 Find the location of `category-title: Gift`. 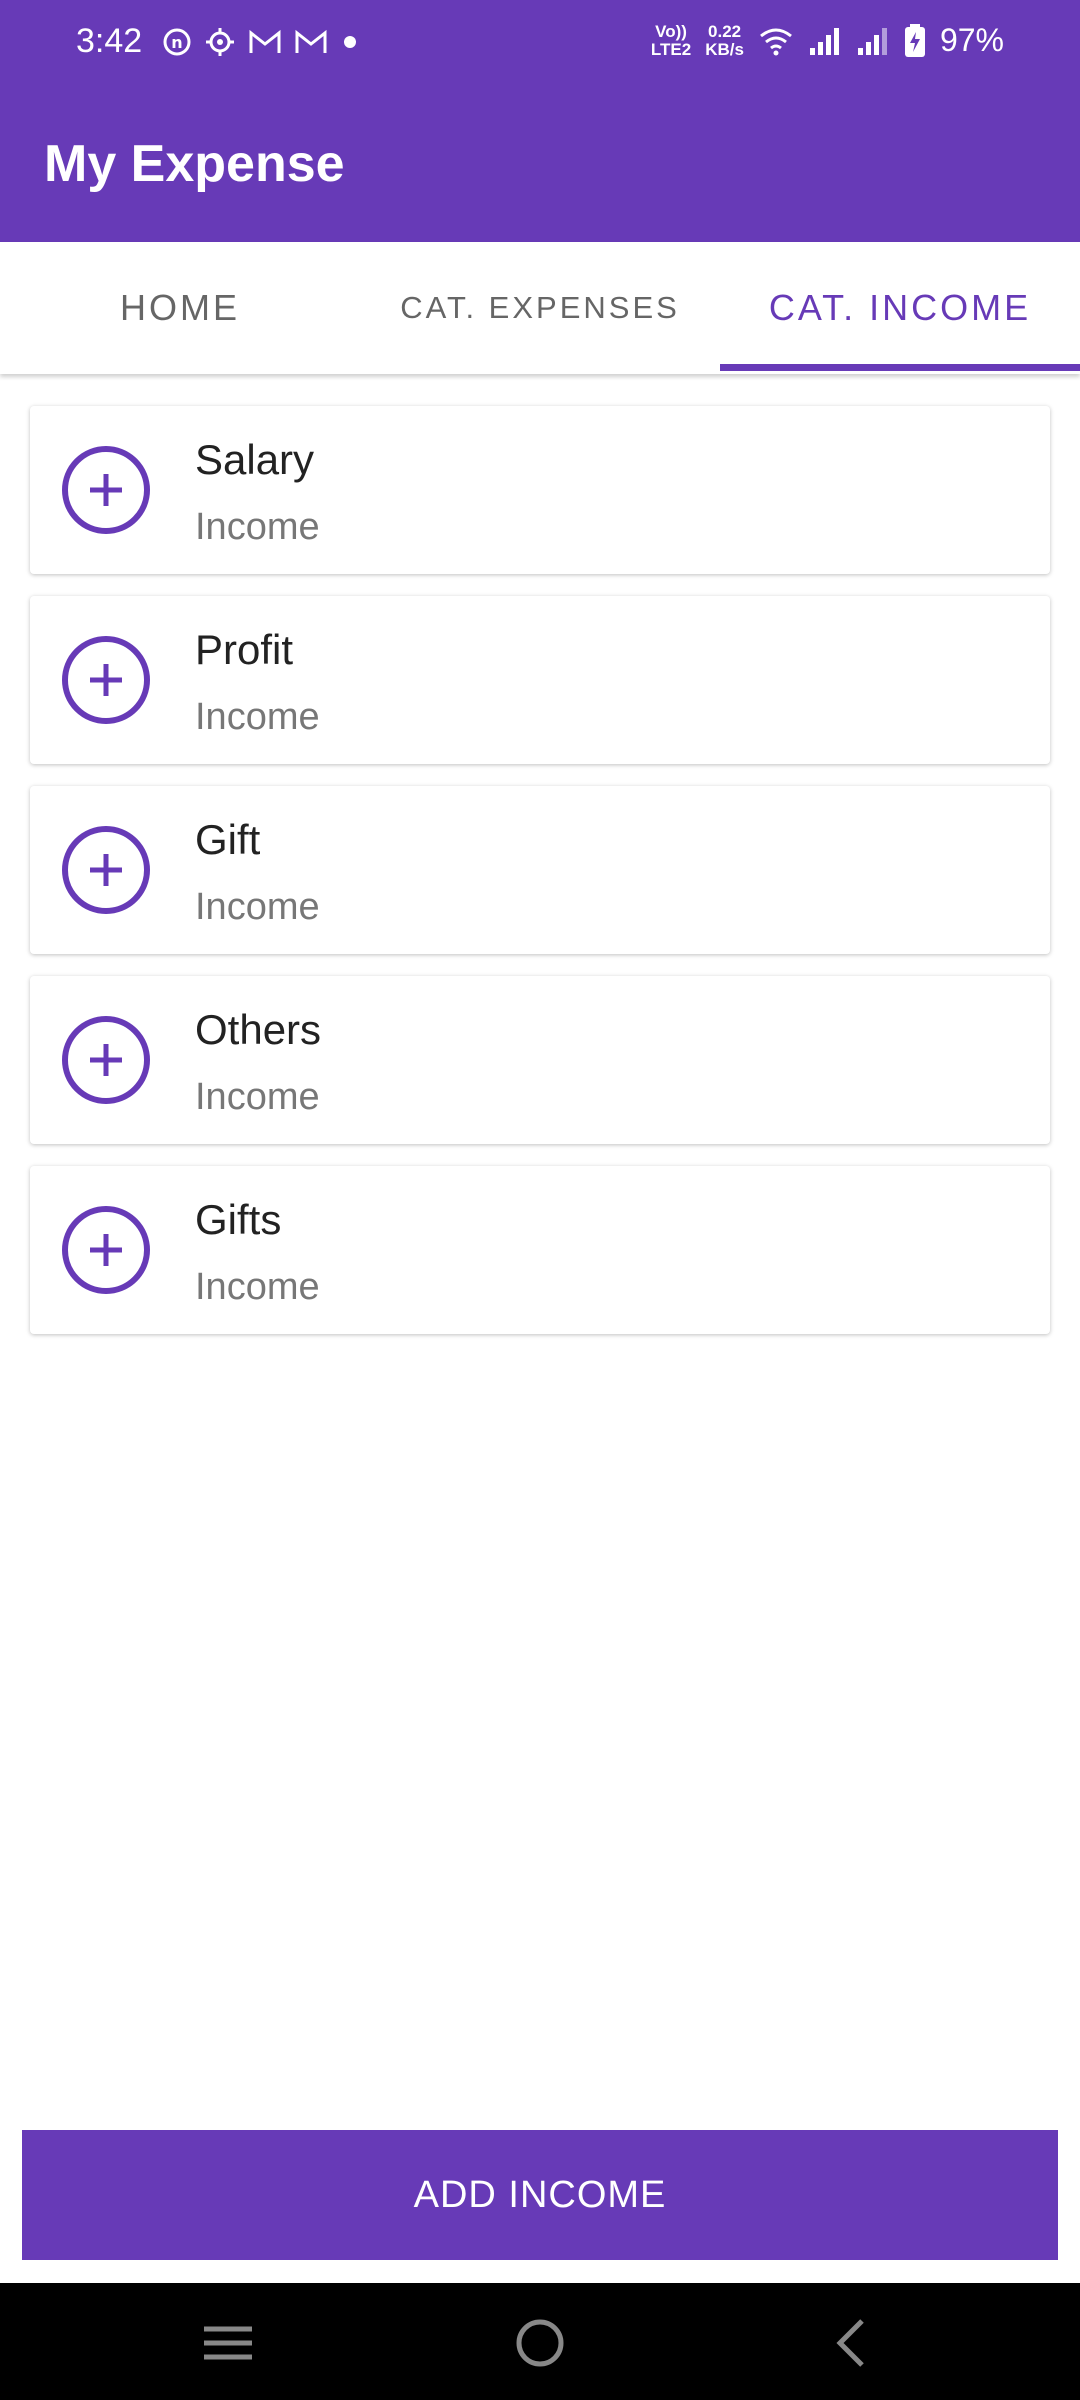

category-title: Gift is located at coordinates (228, 839).